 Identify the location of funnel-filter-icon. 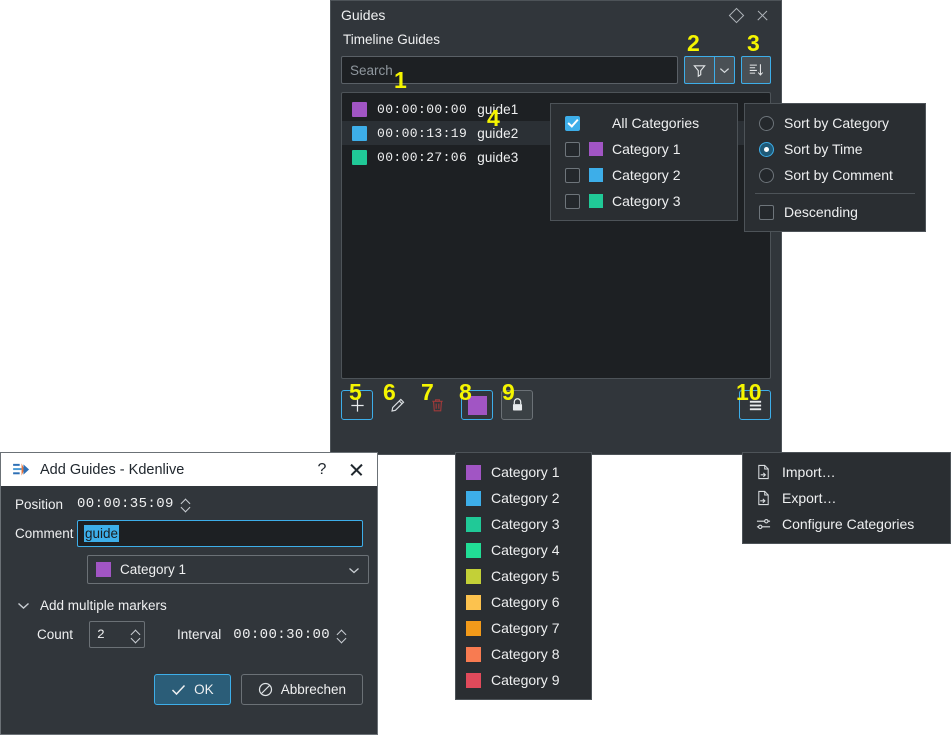
(699, 70).